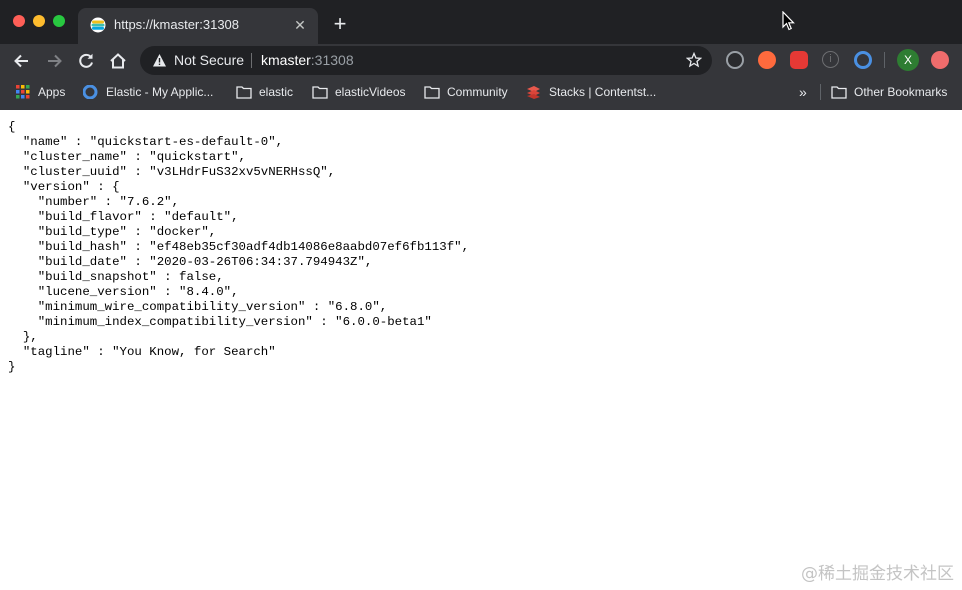 Image resolution: width=962 pixels, height=590 pixels. I want to click on extension-blue-icon, so click(863, 60).